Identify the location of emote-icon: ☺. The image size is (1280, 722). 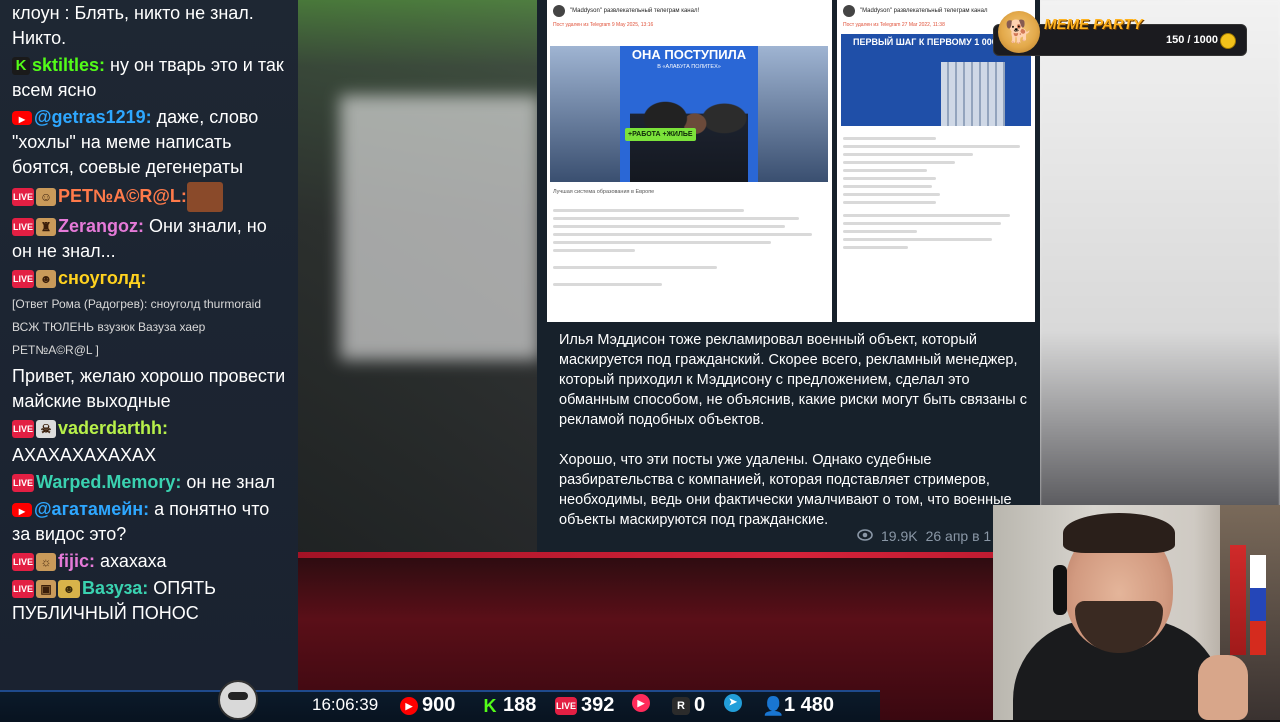
(46, 197).